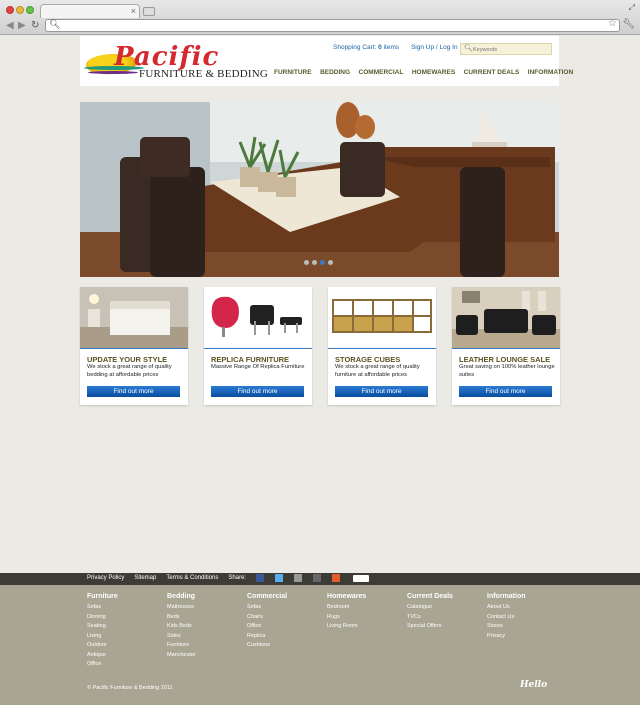  I want to click on tab-close-icon: ×, so click(133, 11).